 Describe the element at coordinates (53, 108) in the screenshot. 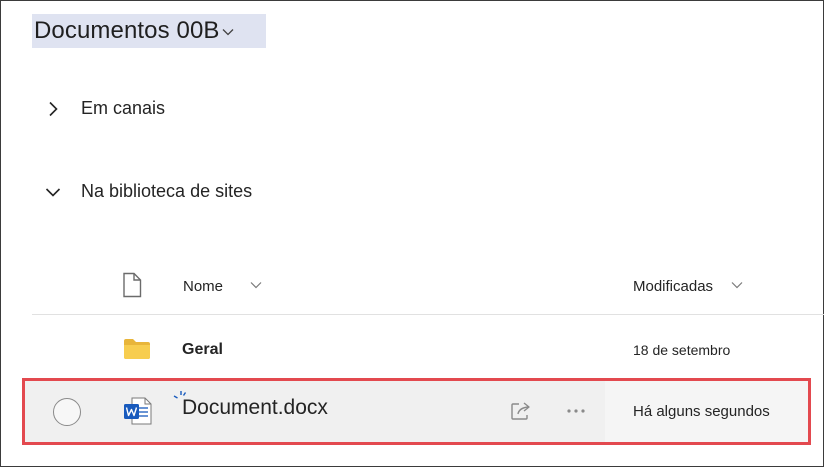

I see `chevron-right-icon` at that location.